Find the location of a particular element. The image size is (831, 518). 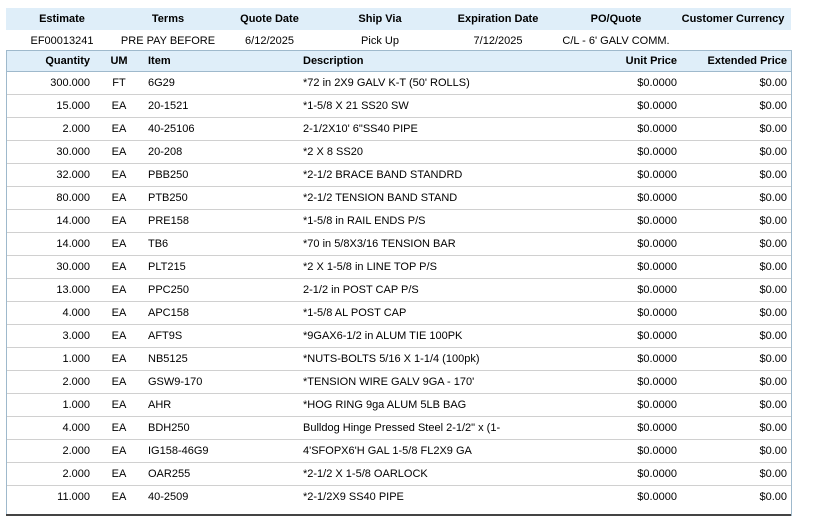

table-left-border is located at coordinates (6, 283).